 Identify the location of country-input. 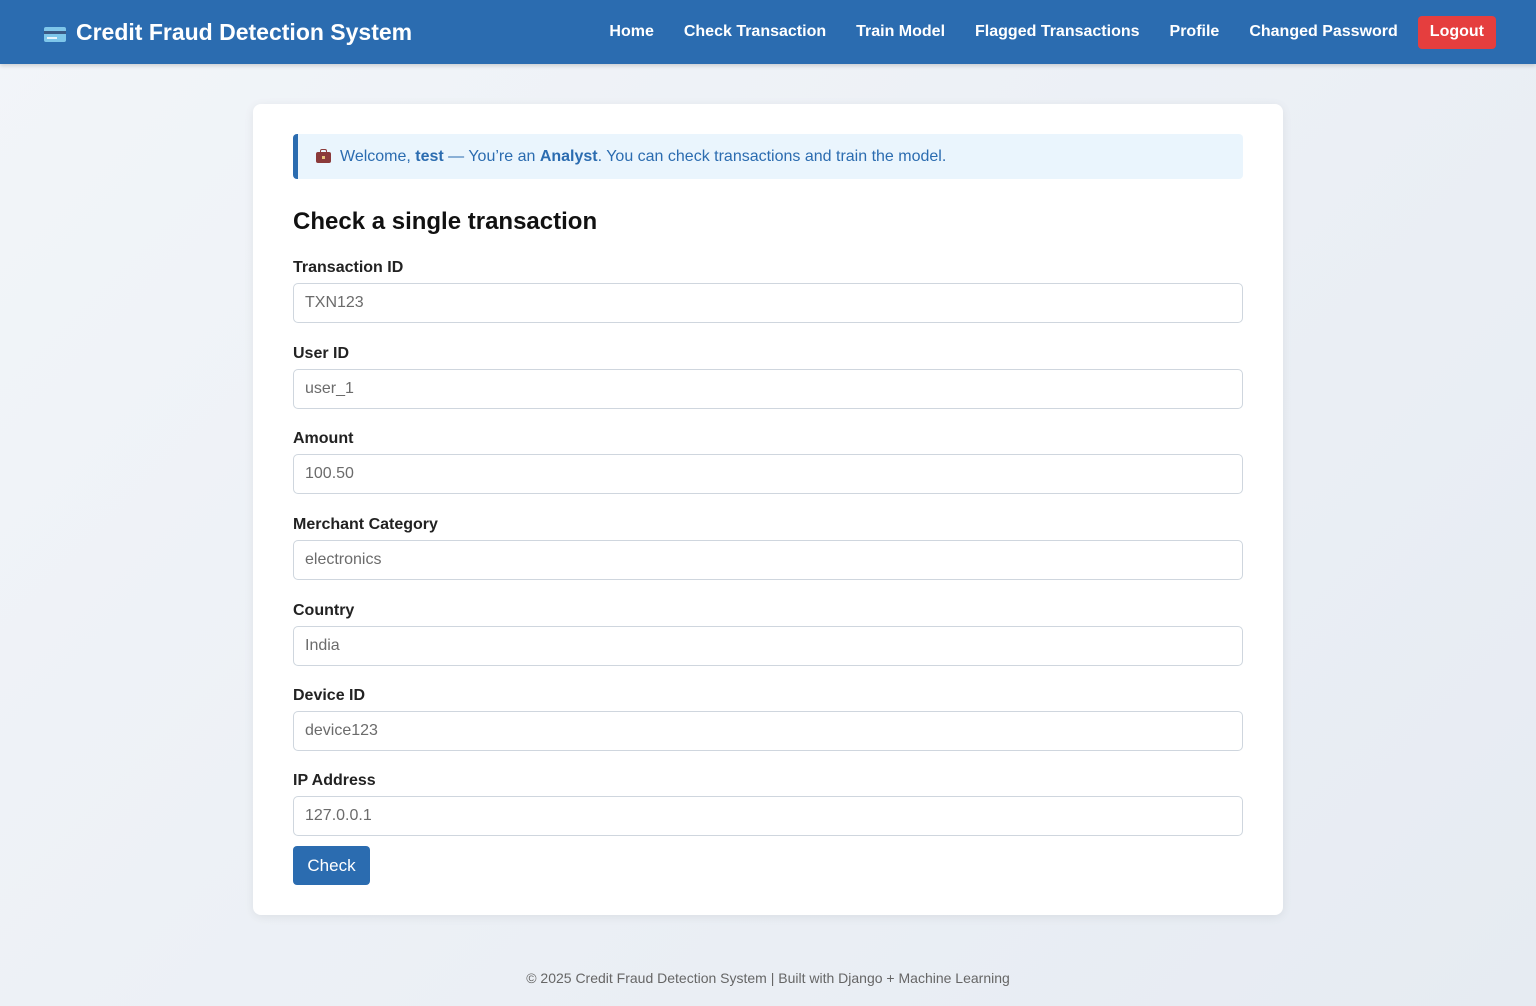
(768, 646).